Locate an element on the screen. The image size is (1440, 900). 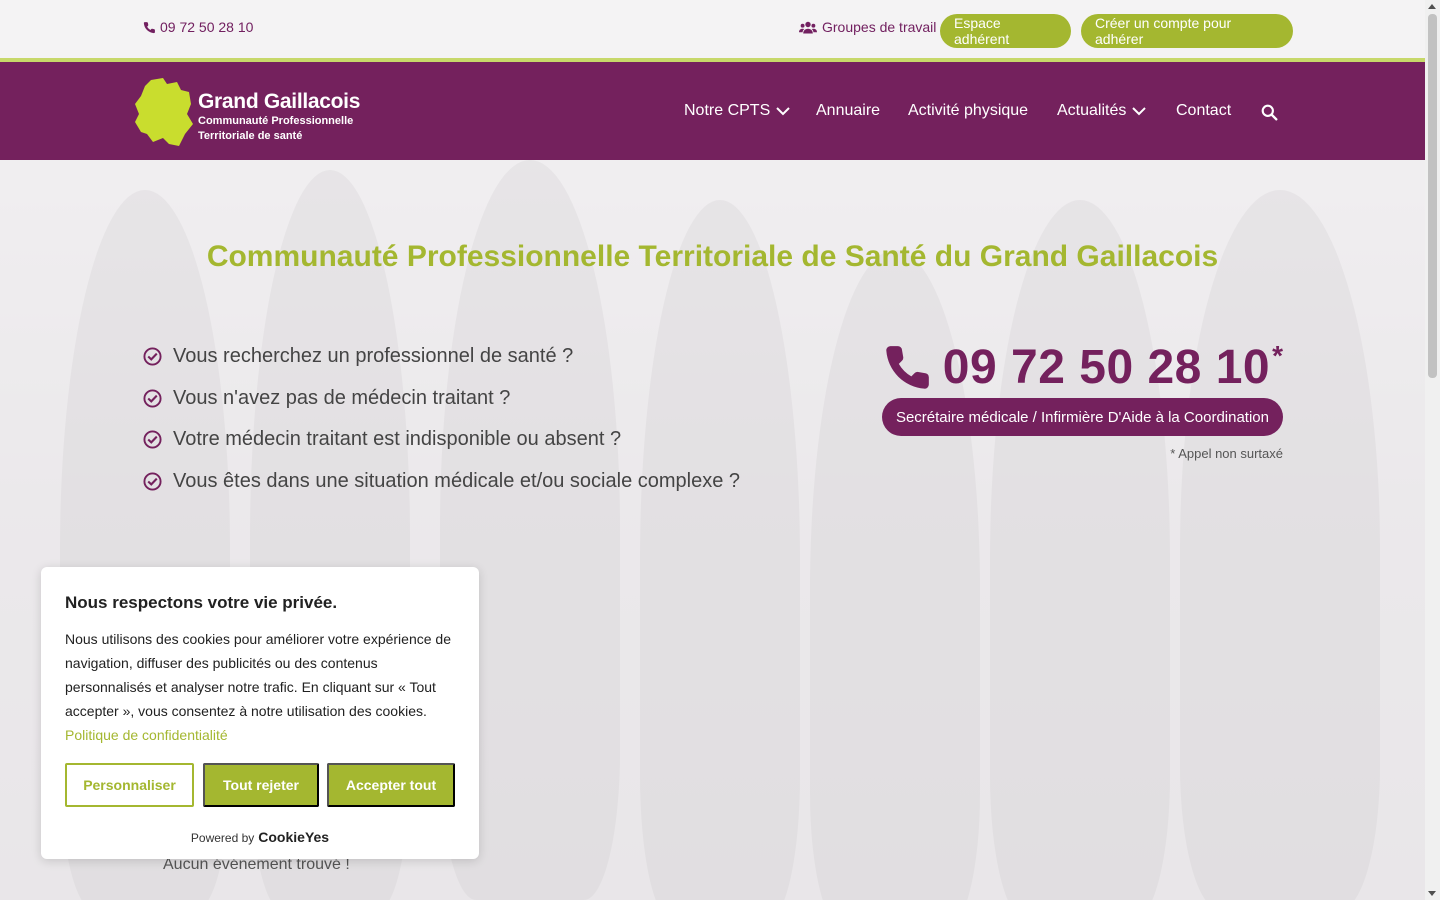
search-icon is located at coordinates (1269, 112).